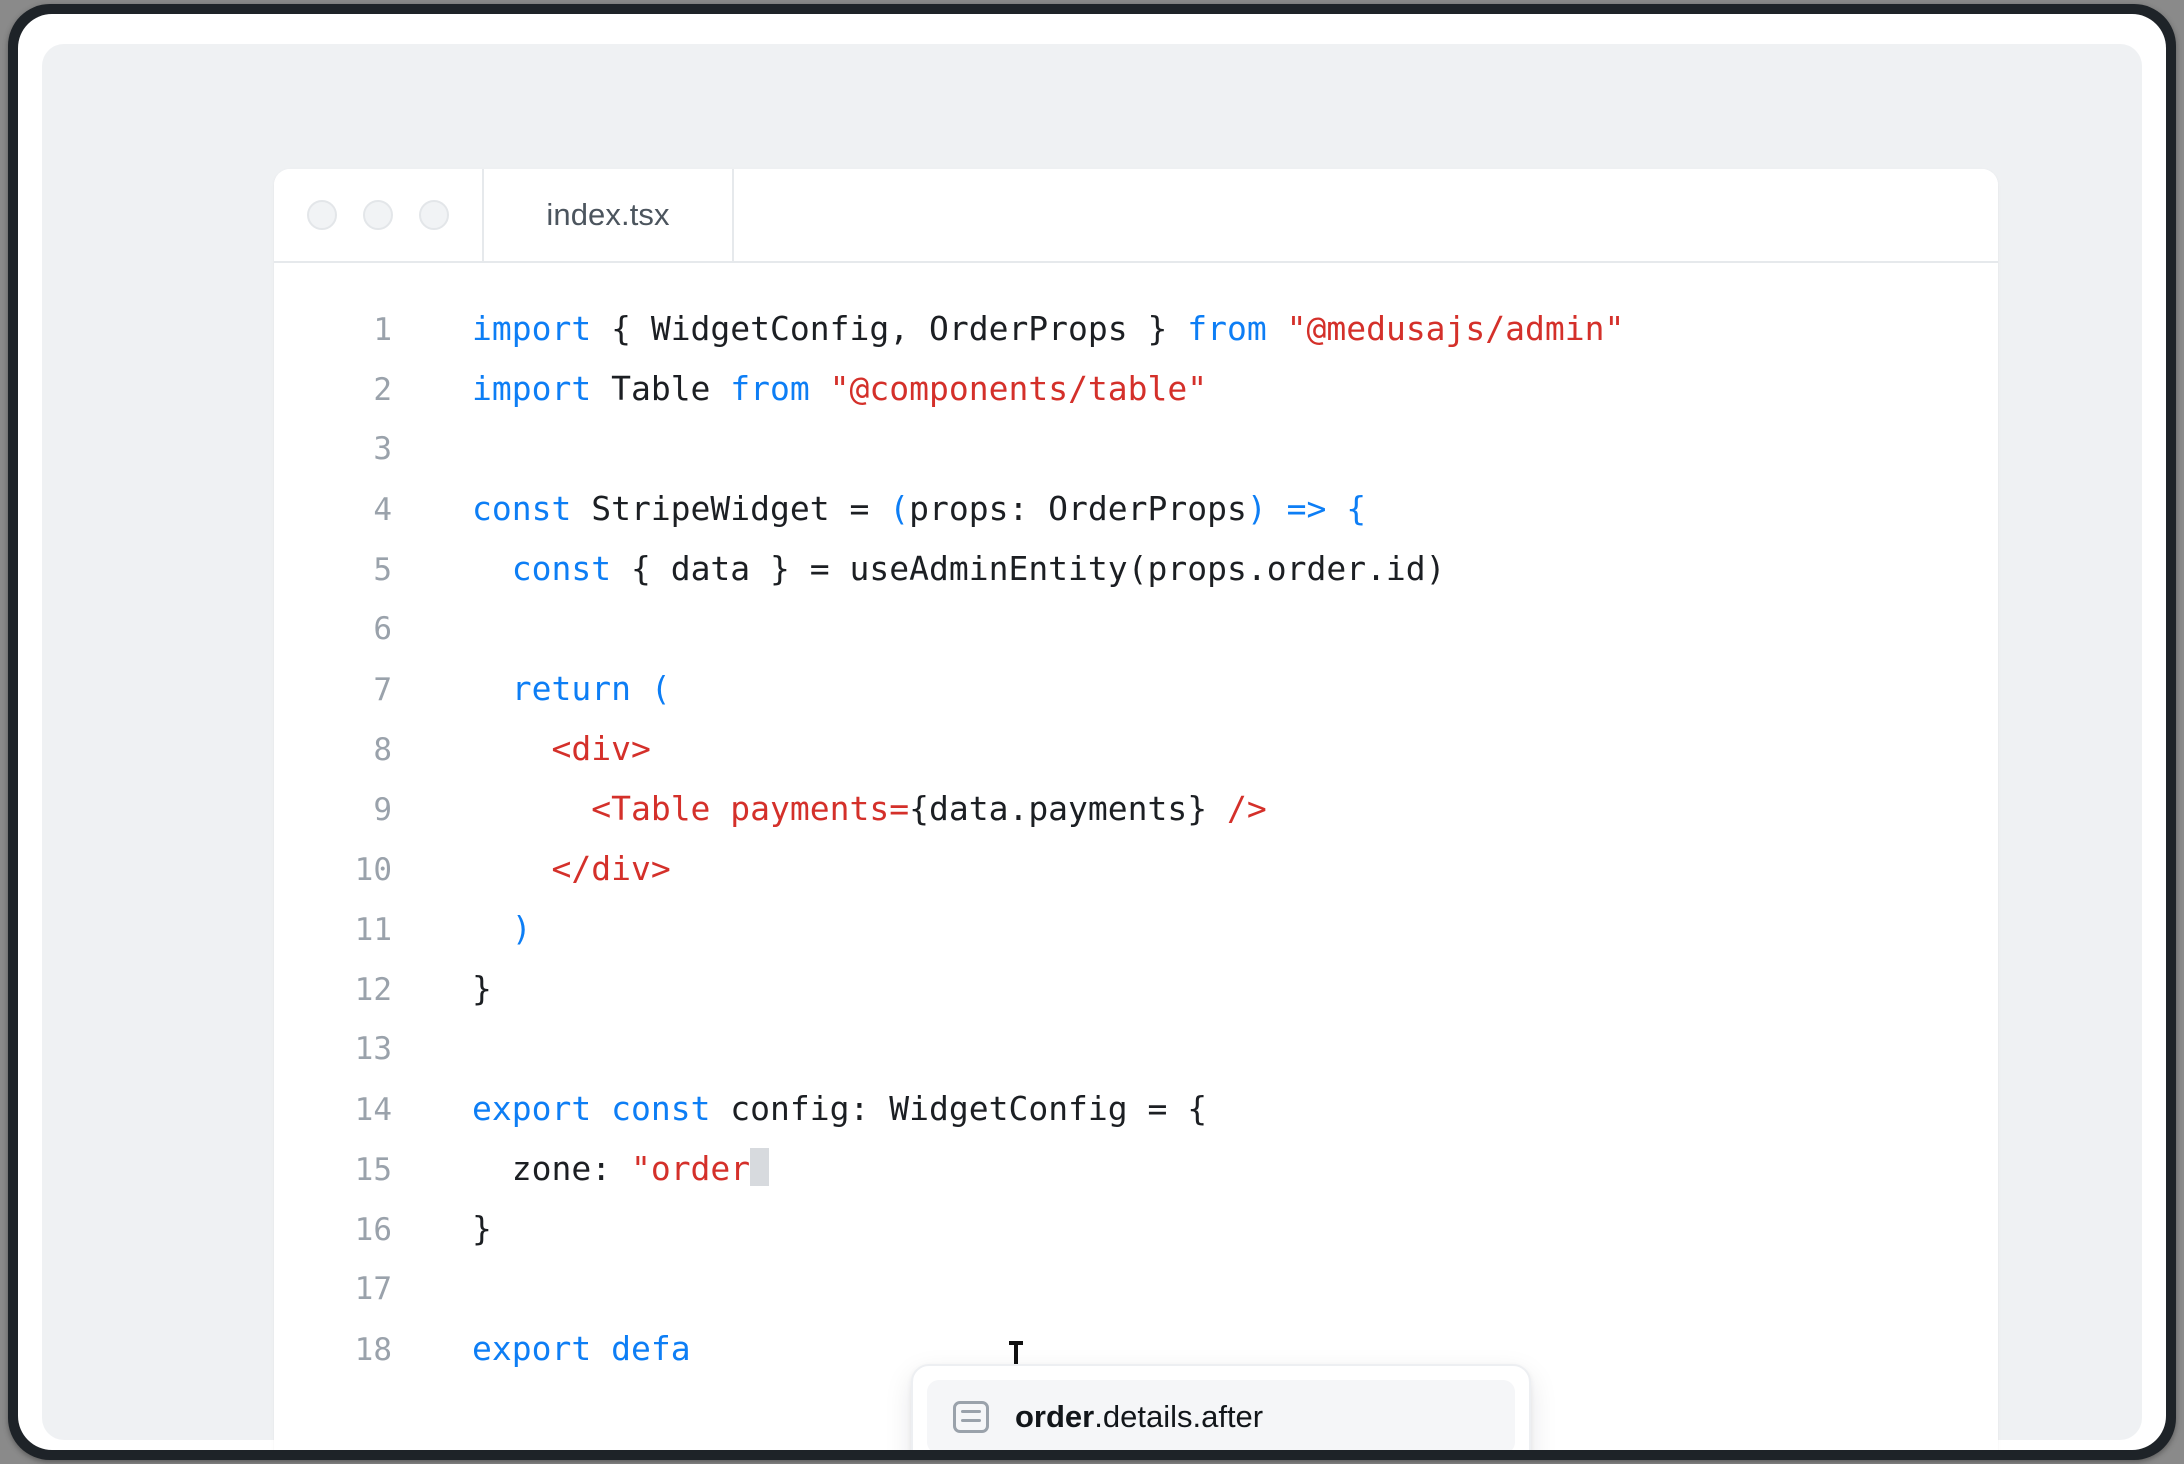 The image size is (2184, 1464). I want to click on autocomplete-match-prefix: order, so click(1055, 1416).